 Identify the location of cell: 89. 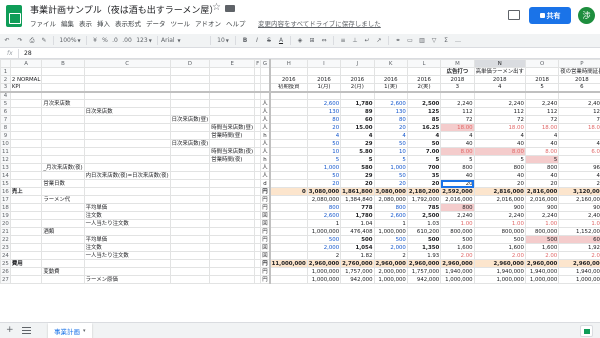
(357, 111).